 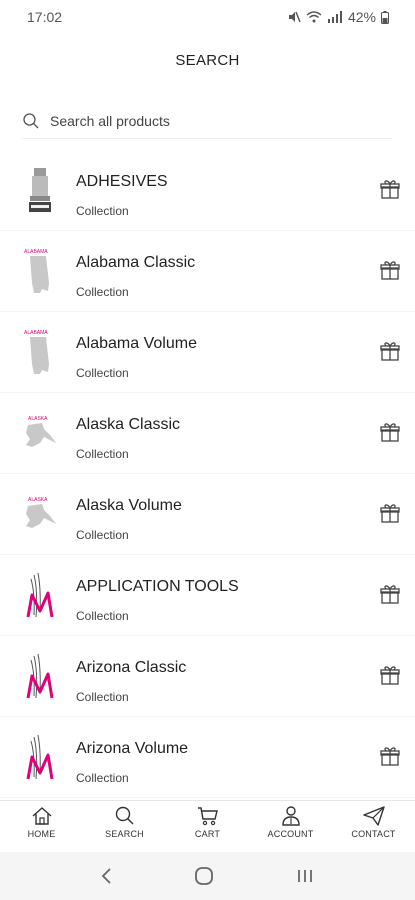 I want to click on nav-contact-label: CONTACT, so click(x=373, y=834).